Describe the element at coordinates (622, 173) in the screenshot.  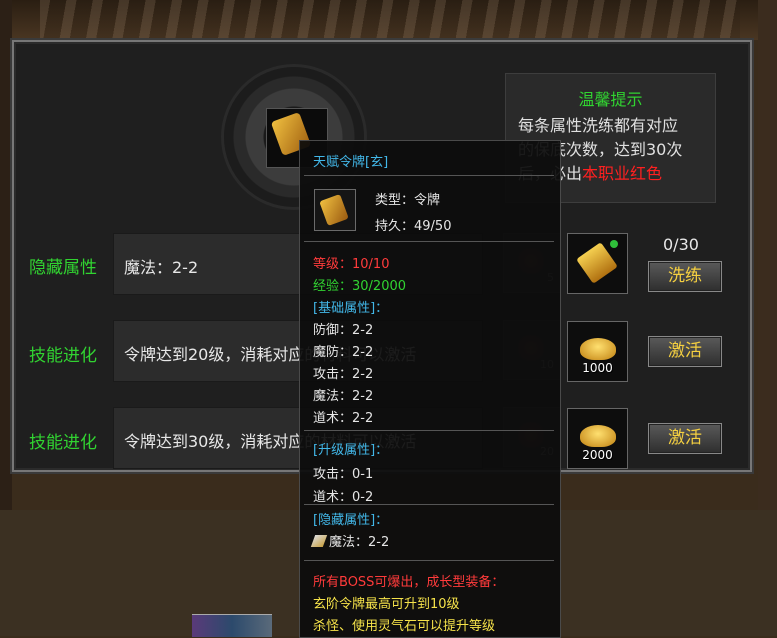
I see `tip-highlight: 本职业红色` at that location.